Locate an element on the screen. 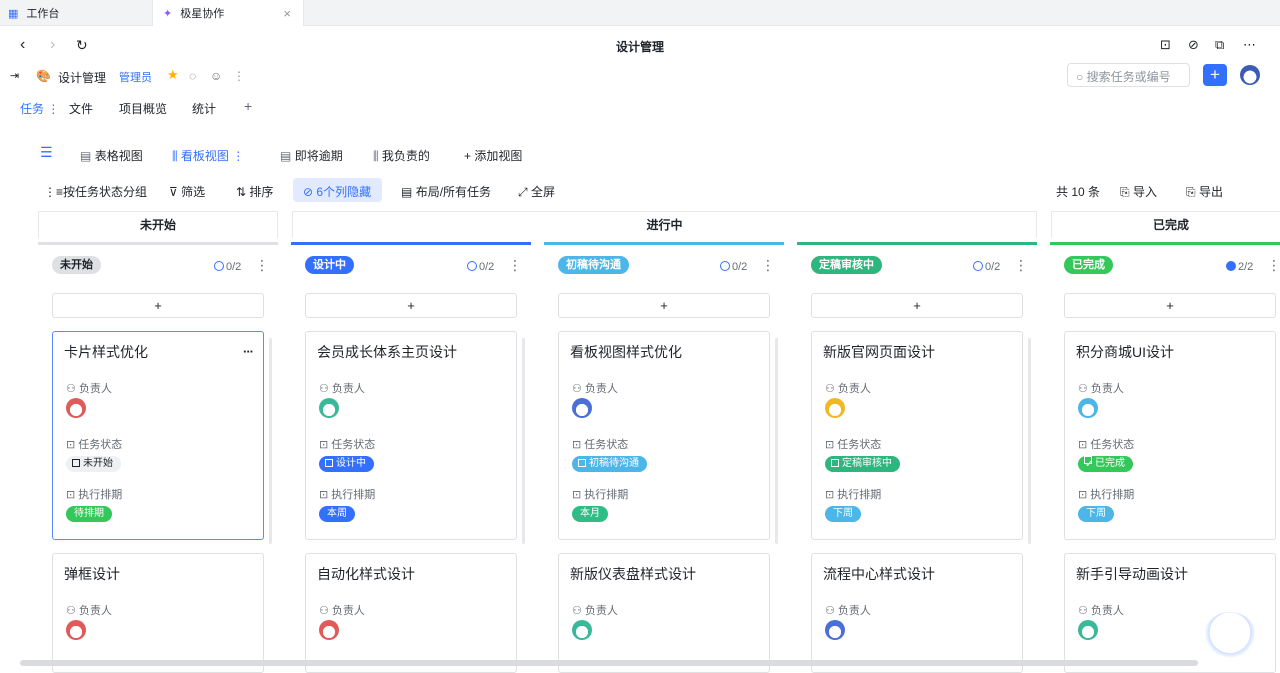 The width and height of the screenshot is (1280, 673). schedule-value: 本周 is located at coordinates (337, 513).